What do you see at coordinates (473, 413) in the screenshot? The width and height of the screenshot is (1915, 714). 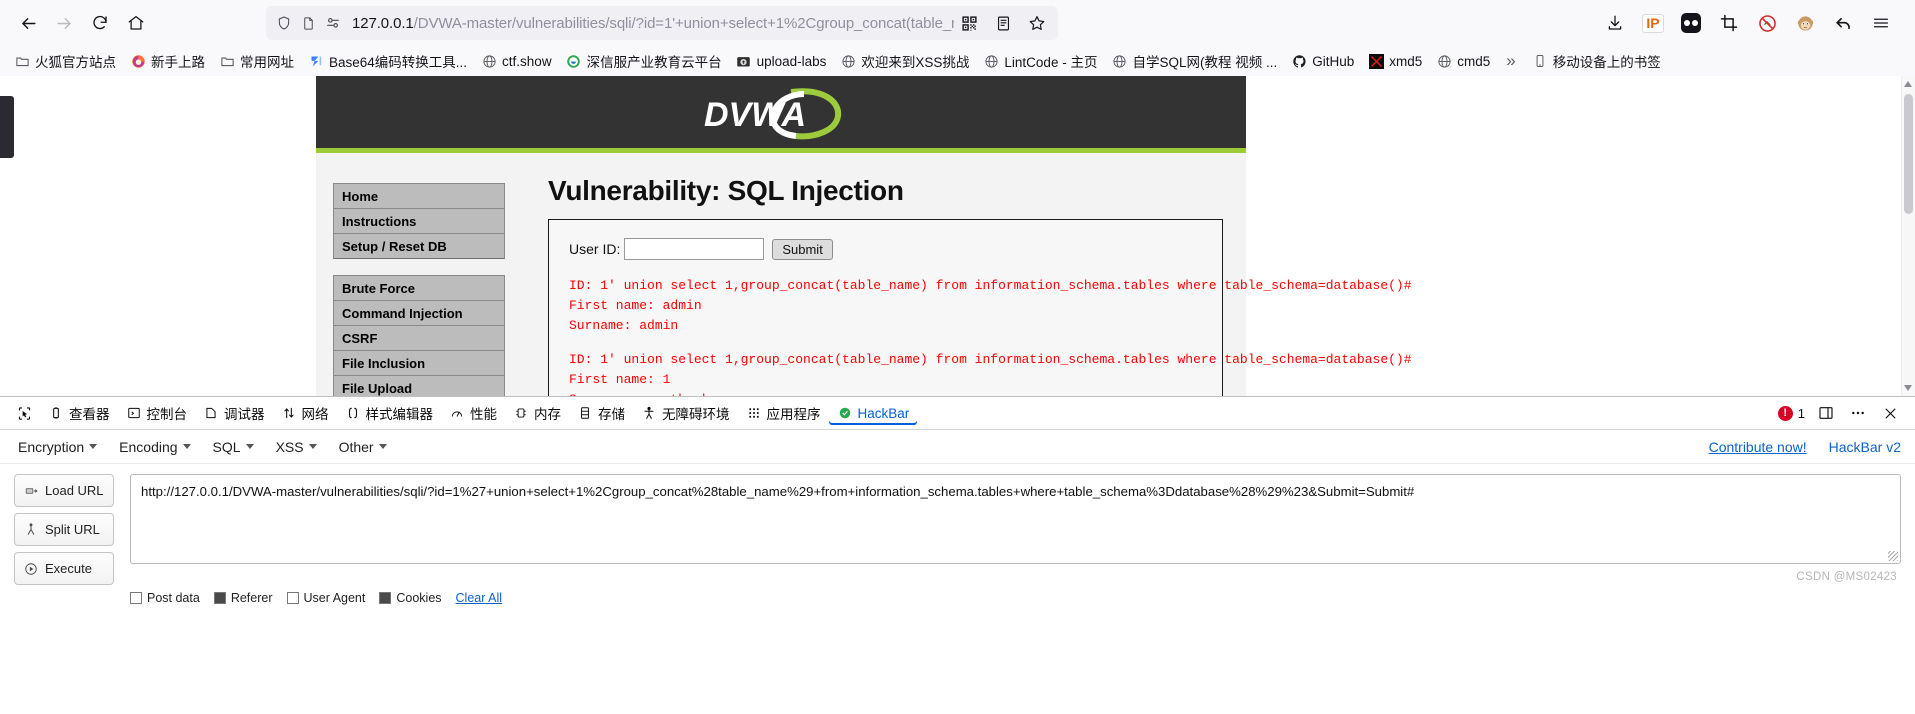 I see `tab-performance: 性能` at bounding box center [473, 413].